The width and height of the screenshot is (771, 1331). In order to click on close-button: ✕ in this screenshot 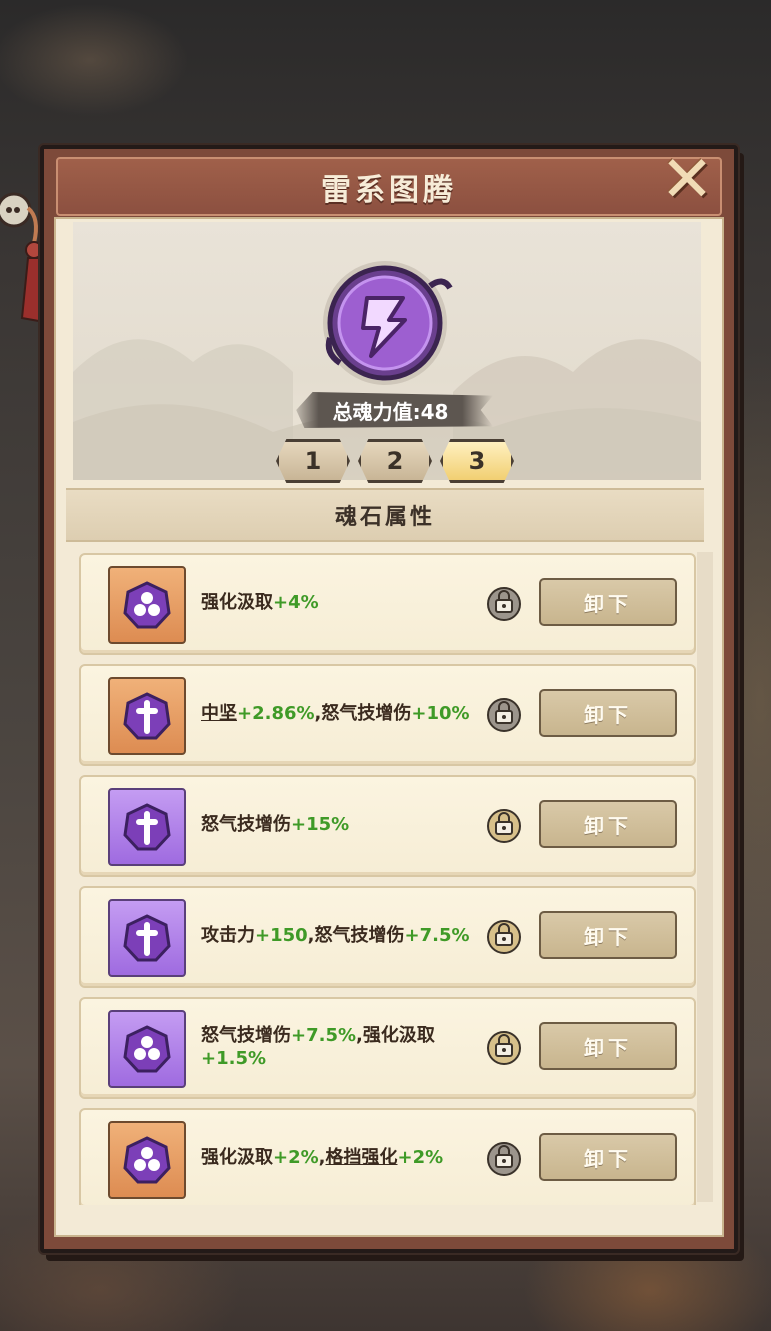, I will do `click(687, 180)`.